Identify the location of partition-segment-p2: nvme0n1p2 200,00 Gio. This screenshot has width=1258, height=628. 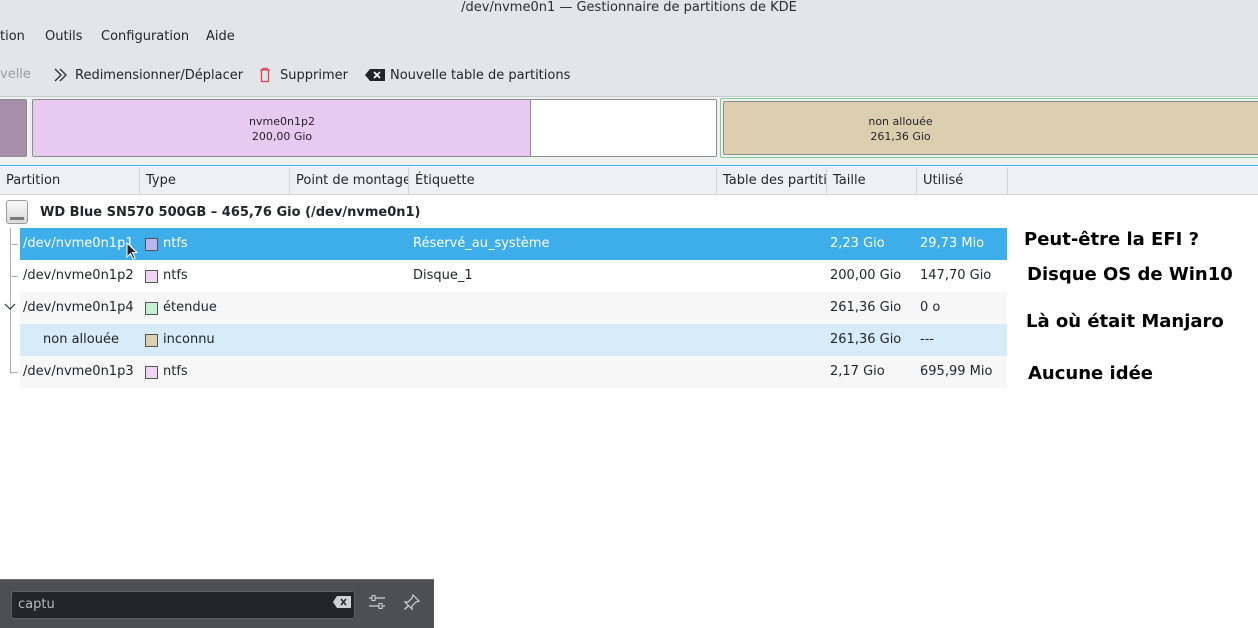
(374, 128).